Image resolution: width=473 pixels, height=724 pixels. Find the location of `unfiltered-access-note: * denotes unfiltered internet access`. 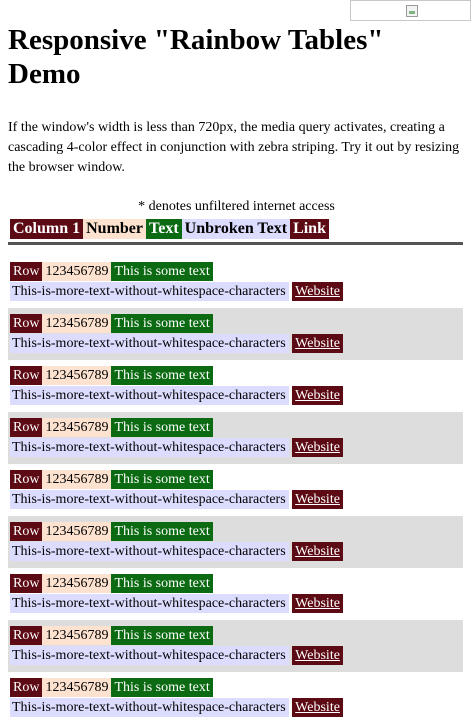

unfiltered-access-note: * denotes unfiltered internet access is located at coordinates (236, 206).